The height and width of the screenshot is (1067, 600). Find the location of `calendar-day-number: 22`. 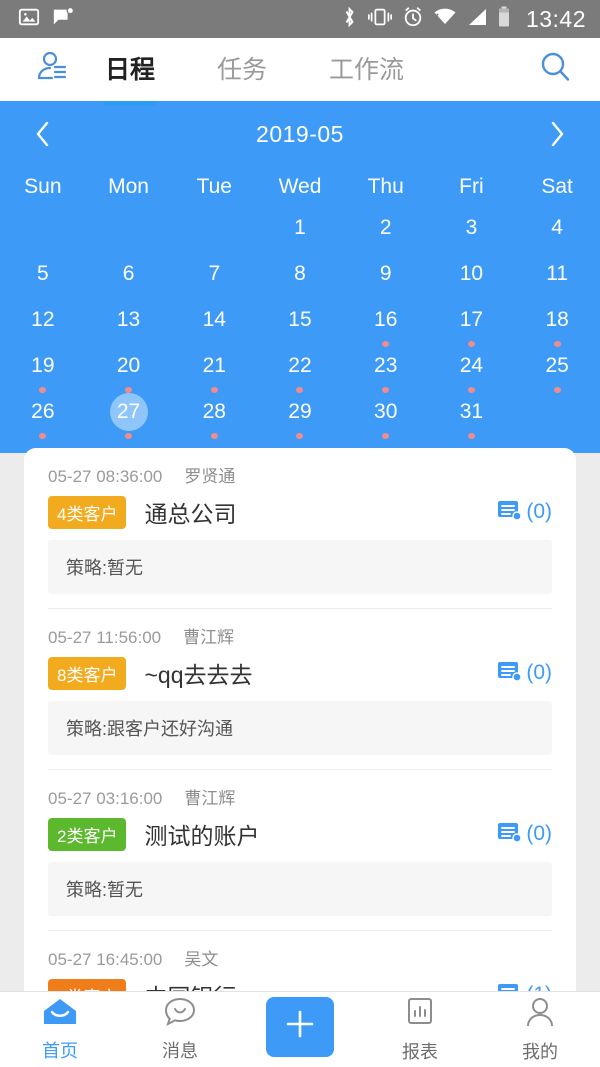

calendar-day-number: 22 is located at coordinates (300, 365).